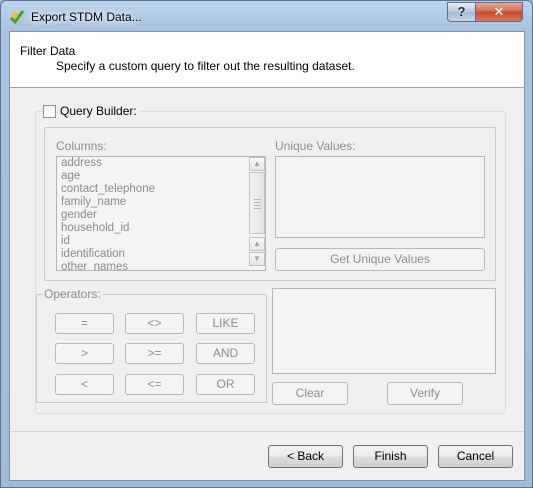  I want to click on query-builder-toggle: Query Builder:, so click(91, 111).